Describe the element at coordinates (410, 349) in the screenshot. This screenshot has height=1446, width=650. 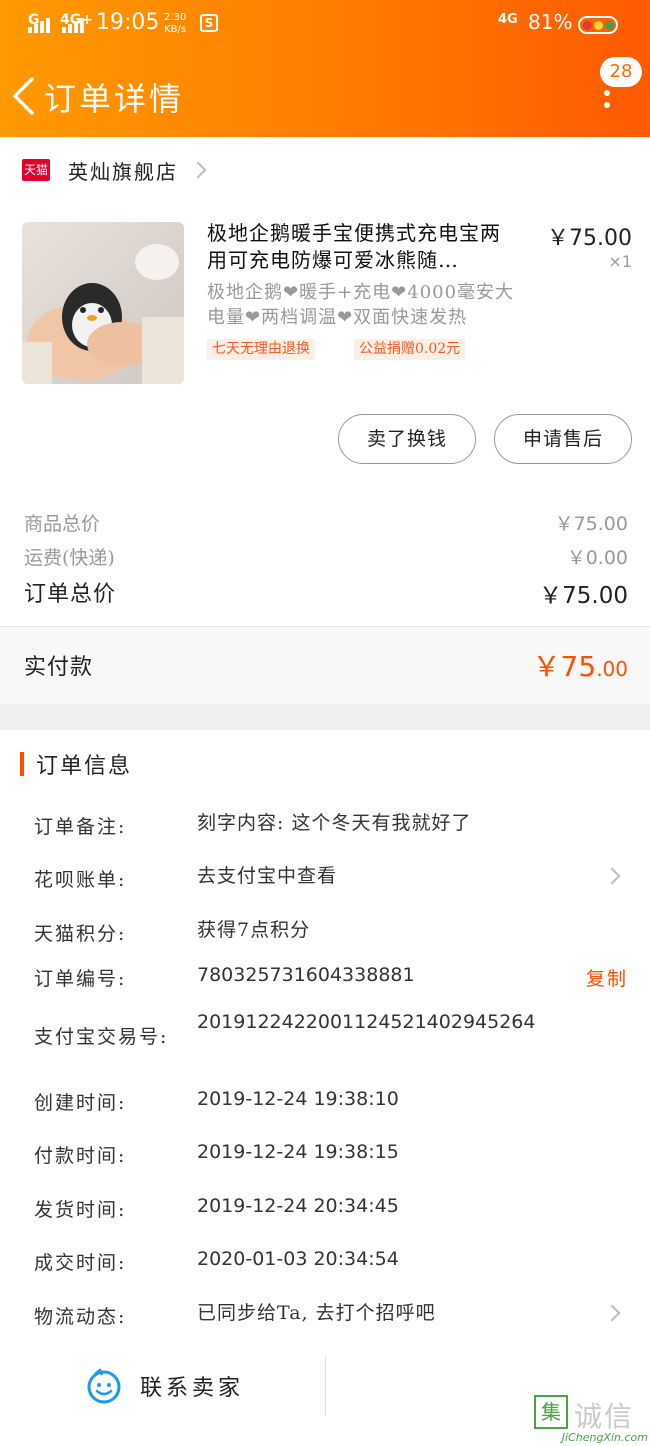
I see `tag-charity-donation: 公益捐赠0.02元` at that location.